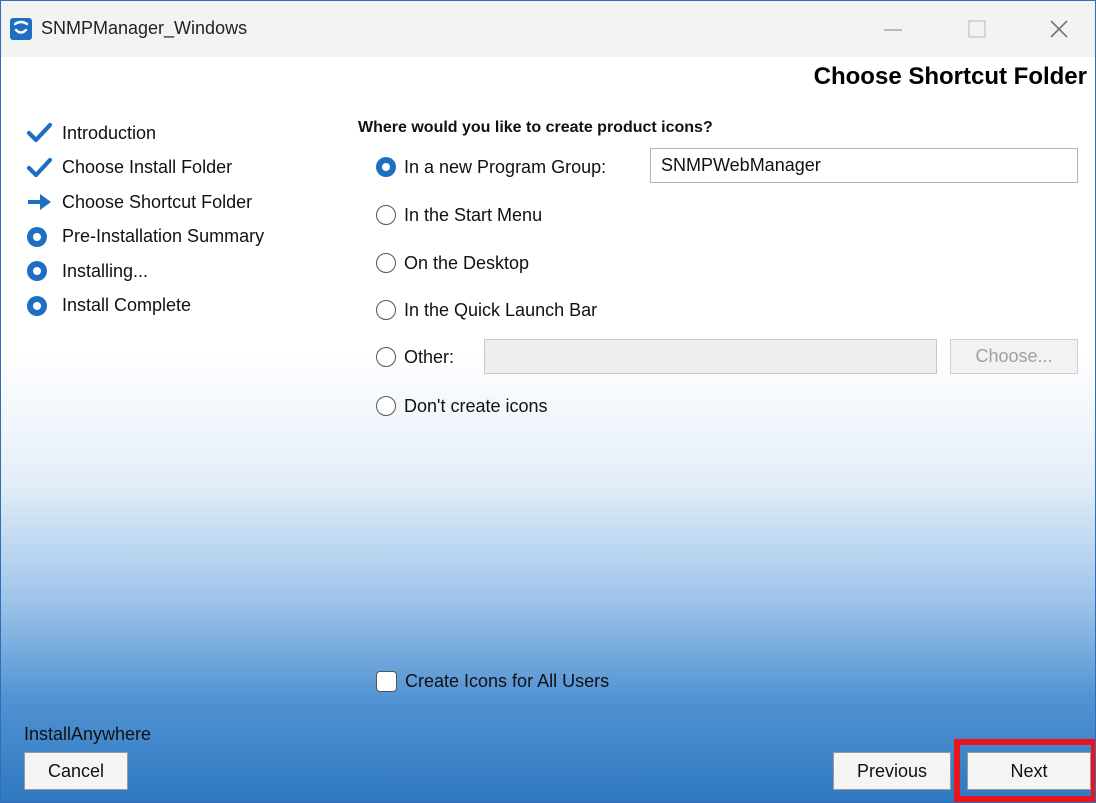  I want to click on all-users-checkbox, so click(386, 681).